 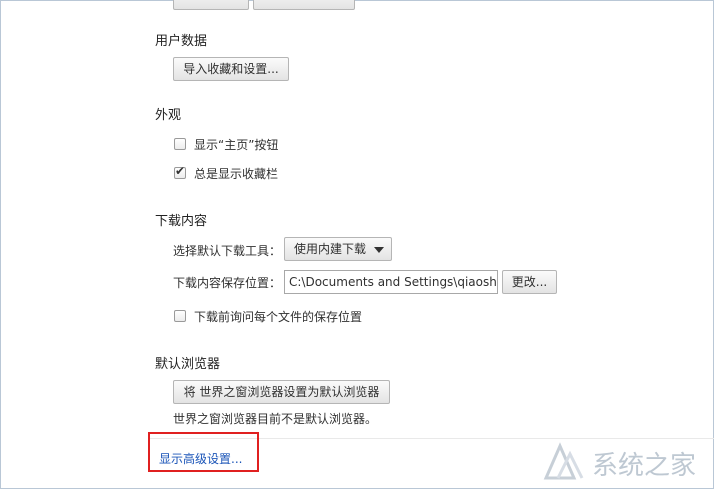 I want to click on checkmark-icon: ✔, so click(x=180, y=171).